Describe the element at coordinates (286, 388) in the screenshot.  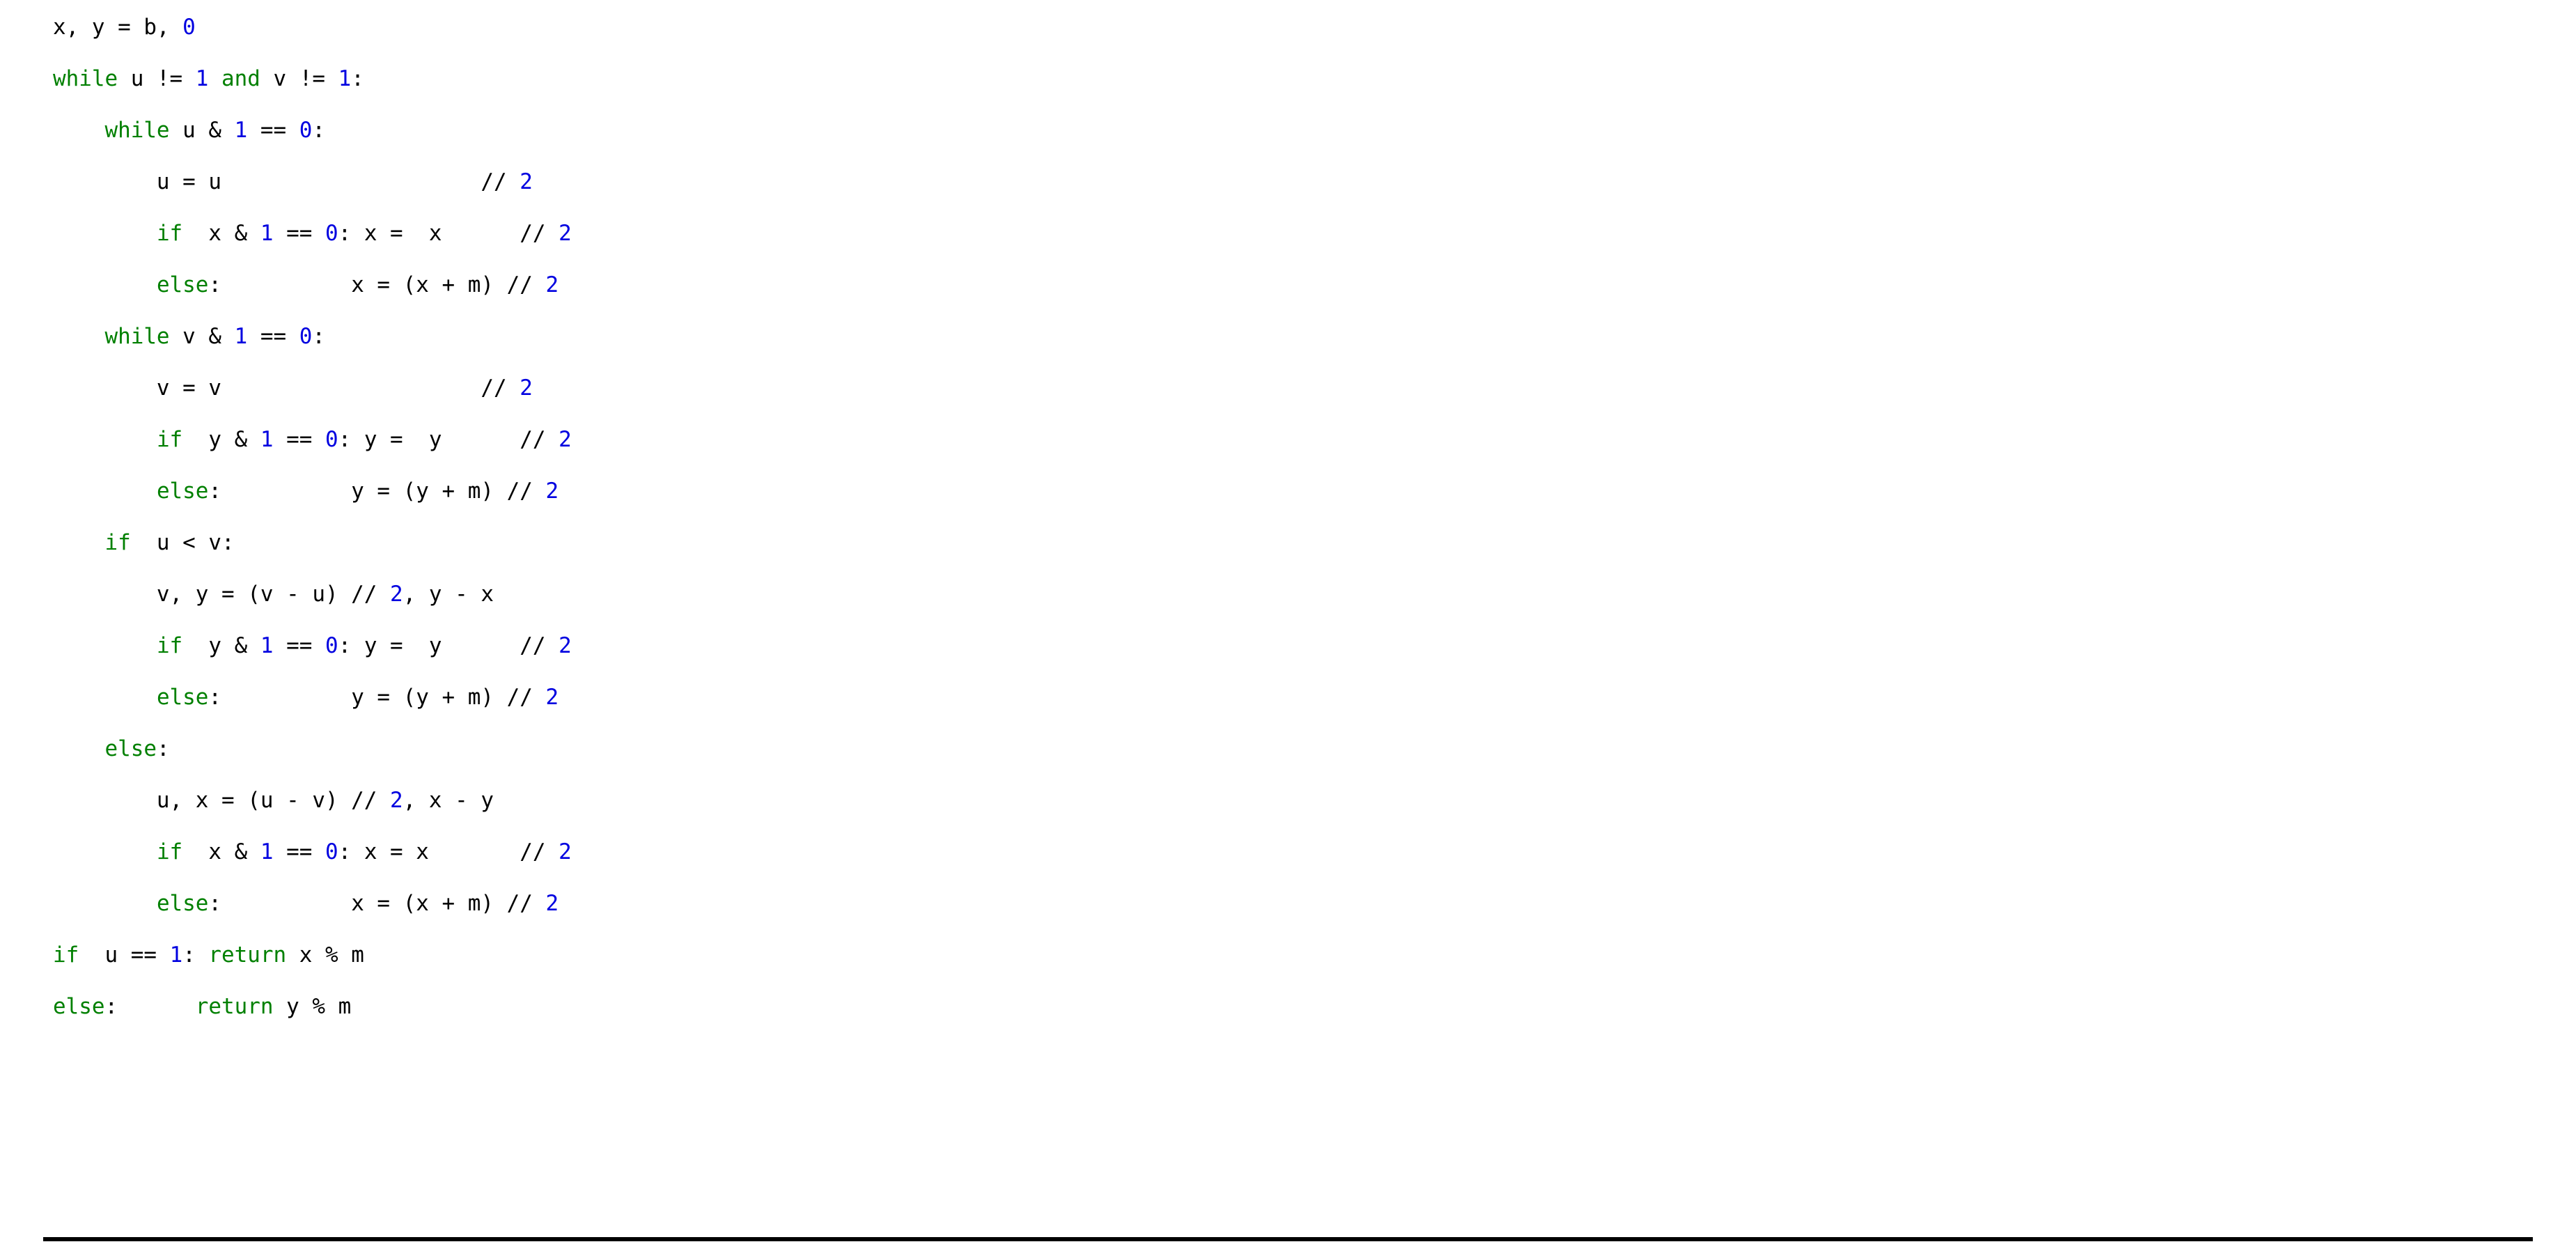
I see `code-text: v = v //` at that location.